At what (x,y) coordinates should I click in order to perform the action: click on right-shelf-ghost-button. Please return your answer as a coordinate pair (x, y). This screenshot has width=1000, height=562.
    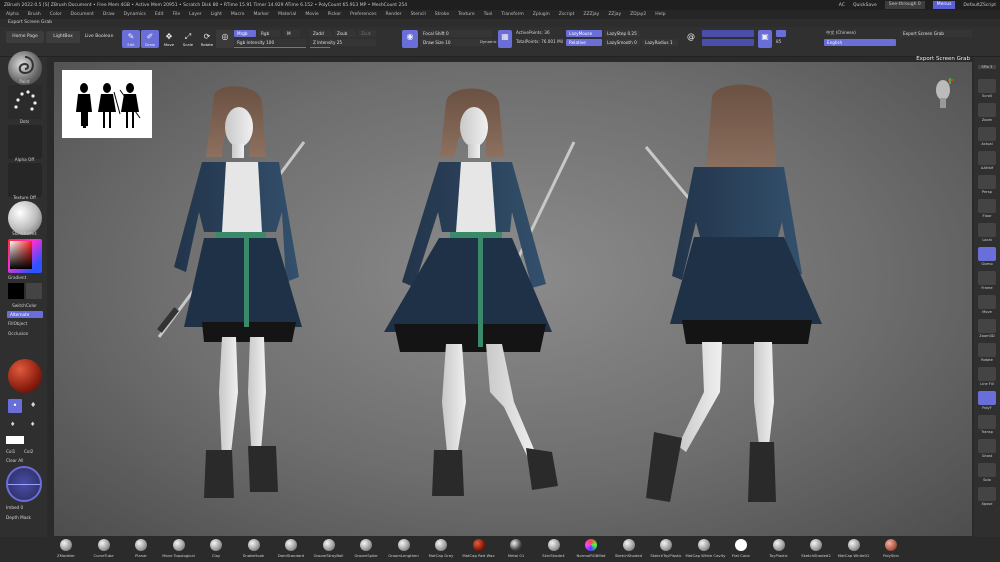
    Looking at the image, I should click on (987, 446).